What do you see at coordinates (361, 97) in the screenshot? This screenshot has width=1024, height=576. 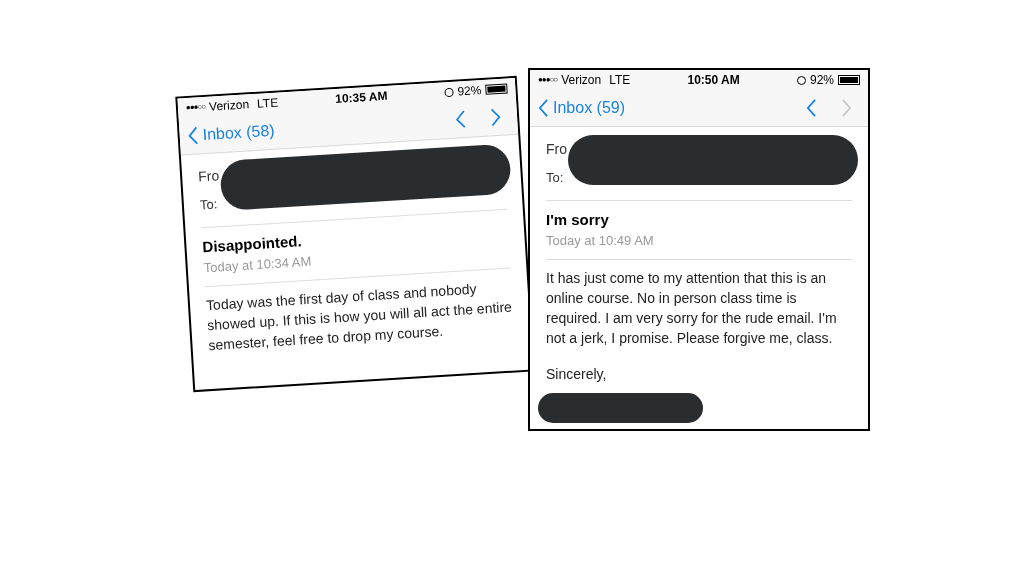 I see `clock-time: 10:35 AM` at bounding box center [361, 97].